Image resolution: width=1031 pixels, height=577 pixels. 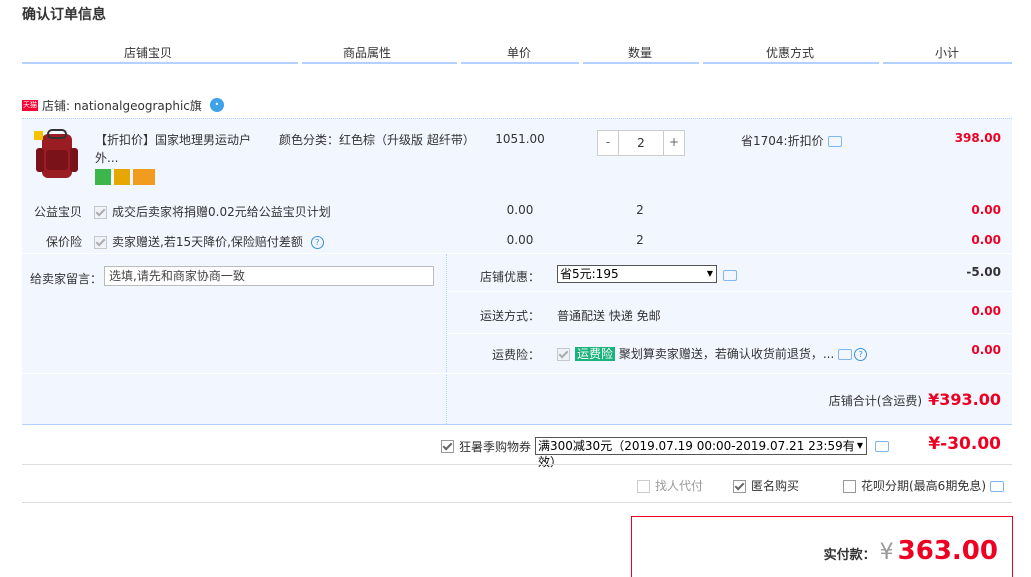 What do you see at coordinates (122, 176) in the screenshot?
I see `quality-icon` at bounding box center [122, 176].